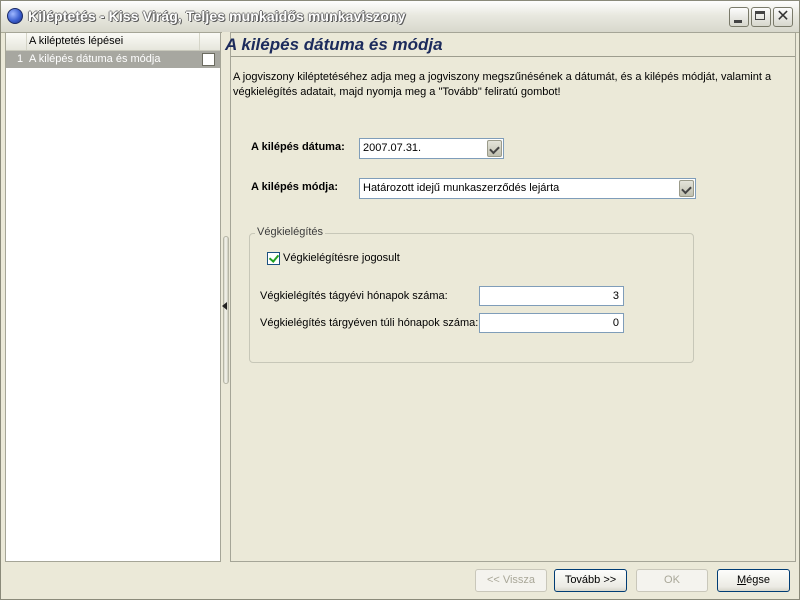 Image resolution: width=800 pixels, height=600 pixels. What do you see at coordinates (208, 59) in the screenshot?
I see `step-checkbox` at bounding box center [208, 59].